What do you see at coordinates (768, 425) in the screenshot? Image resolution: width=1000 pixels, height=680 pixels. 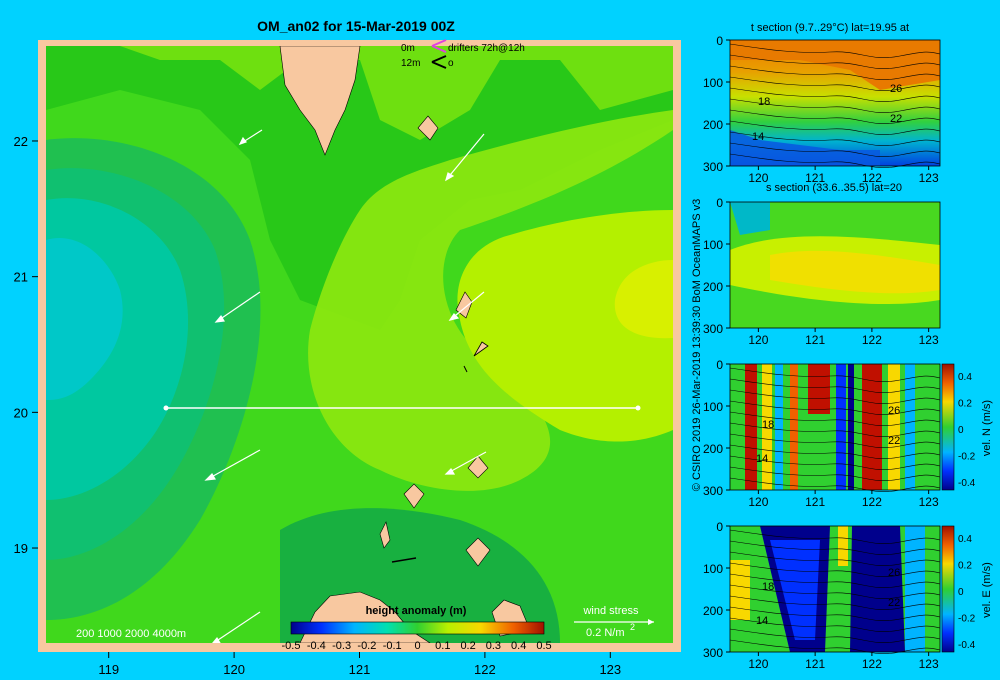 I see `n-contour-label-18: 18` at bounding box center [768, 425].